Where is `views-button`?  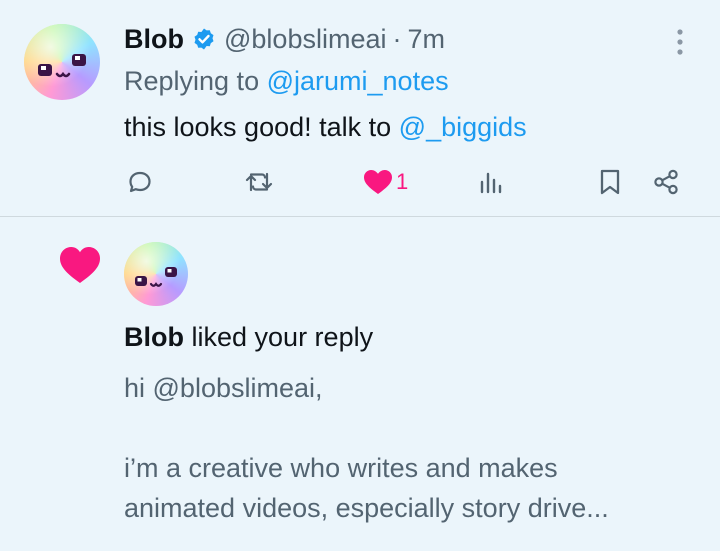
views-button is located at coordinates (491, 182).